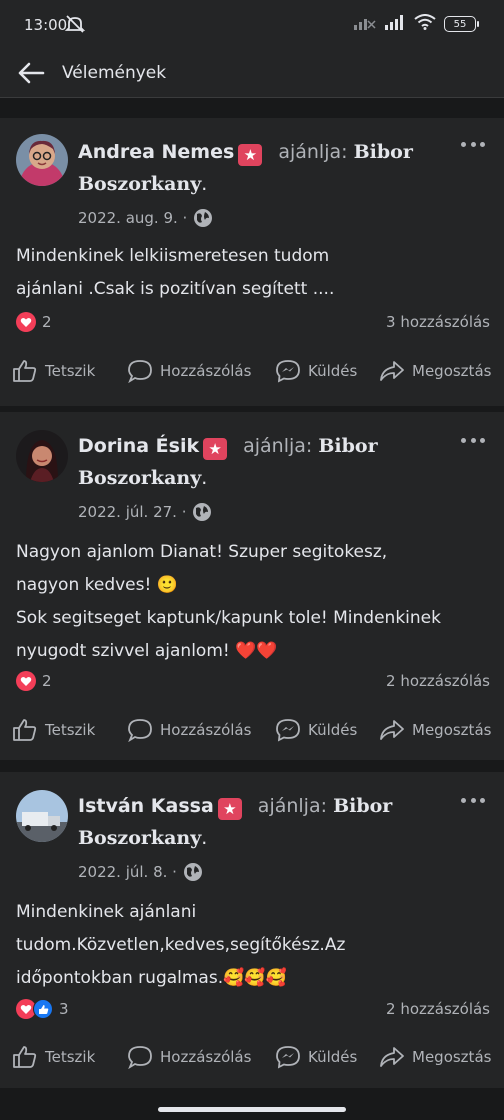 The height and width of the screenshot is (1120, 504). Describe the element at coordinates (156, 152) in the screenshot. I see `author-name: Andrea Nemes` at that location.